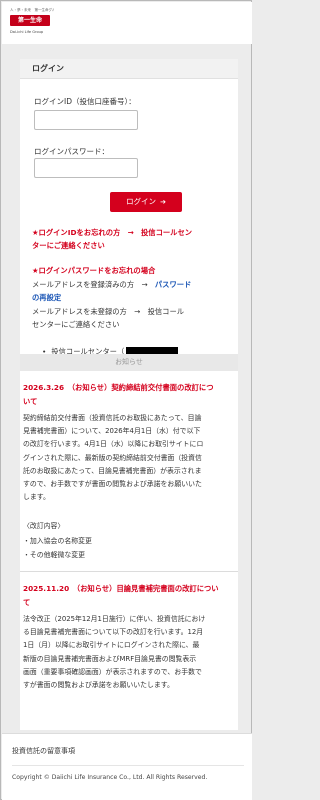  I want to click on notice-body-2-line: すが書面の閲覧および承諾をお願いいたします。, so click(98, 685).